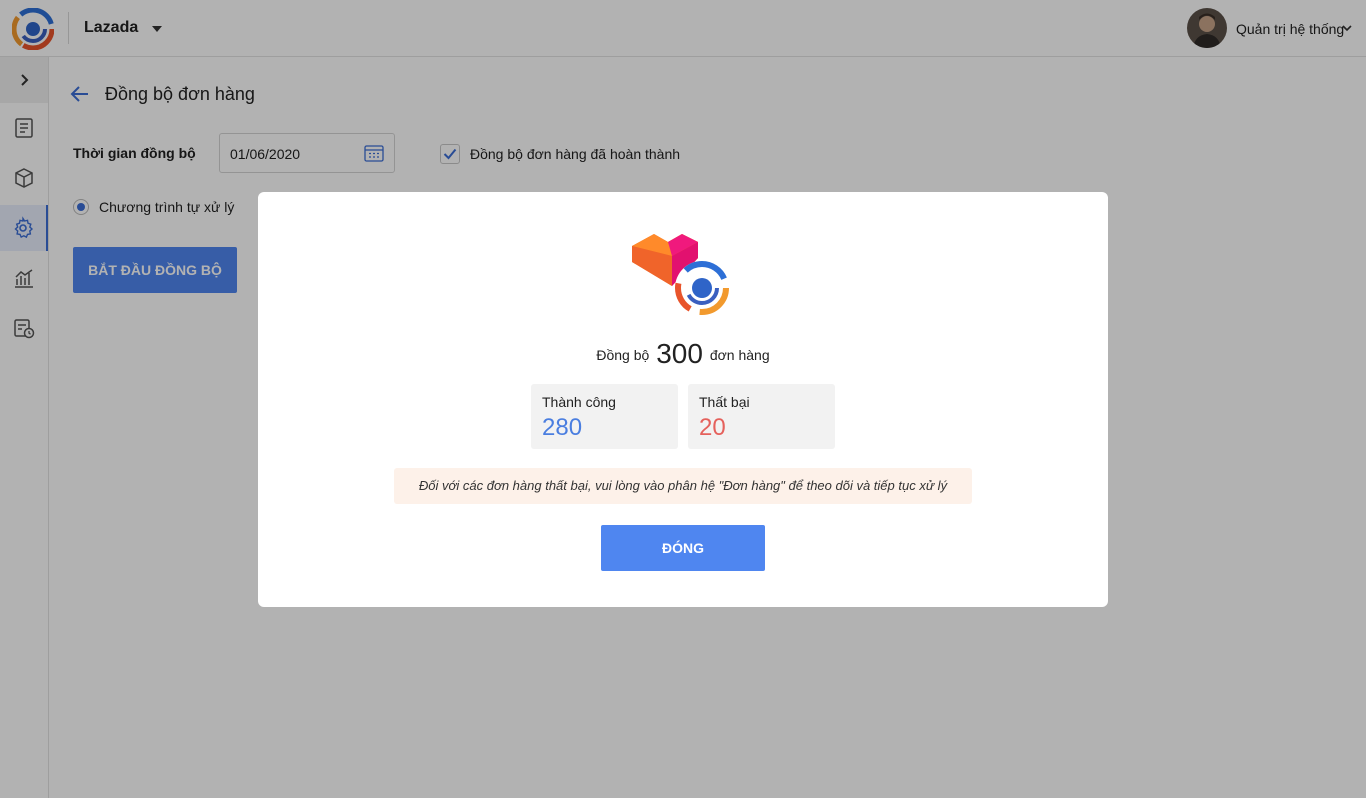 This screenshot has width=1366, height=798. I want to click on fail-label: Thất bại, so click(724, 402).